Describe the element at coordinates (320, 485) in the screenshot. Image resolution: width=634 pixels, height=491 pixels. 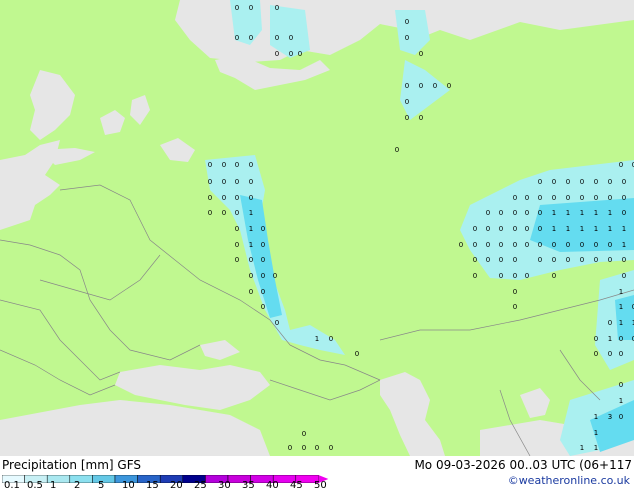
I see `scale-tick-label: 50` at that location.